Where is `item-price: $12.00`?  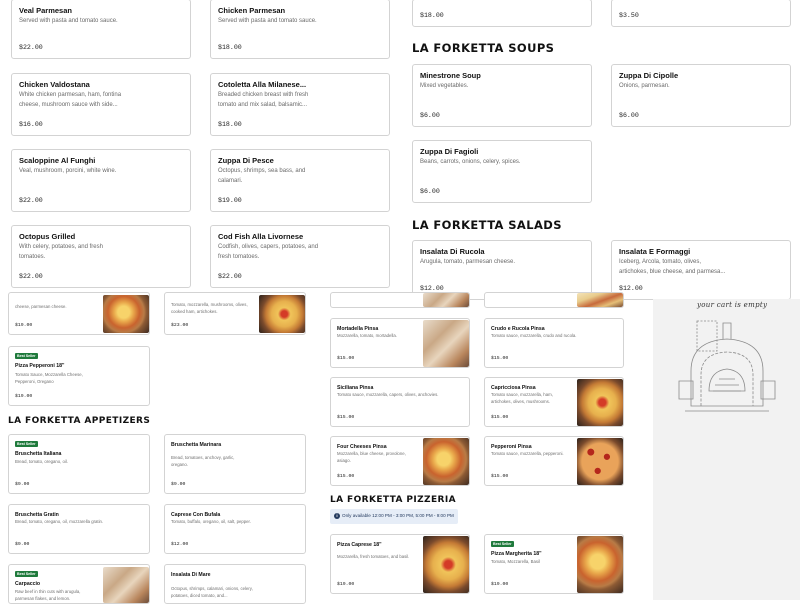 item-price: $12.00 is located at coordinates (180, 544).